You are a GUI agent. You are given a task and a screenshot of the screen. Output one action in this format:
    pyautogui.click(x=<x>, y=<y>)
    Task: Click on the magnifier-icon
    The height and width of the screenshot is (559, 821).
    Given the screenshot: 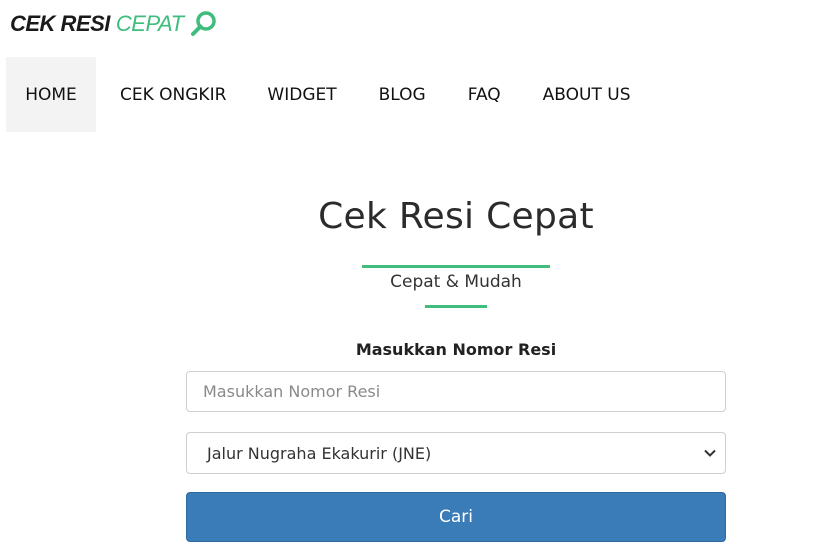 What is the action you would take?
    pyautogui.click(x=203, y=23)
    